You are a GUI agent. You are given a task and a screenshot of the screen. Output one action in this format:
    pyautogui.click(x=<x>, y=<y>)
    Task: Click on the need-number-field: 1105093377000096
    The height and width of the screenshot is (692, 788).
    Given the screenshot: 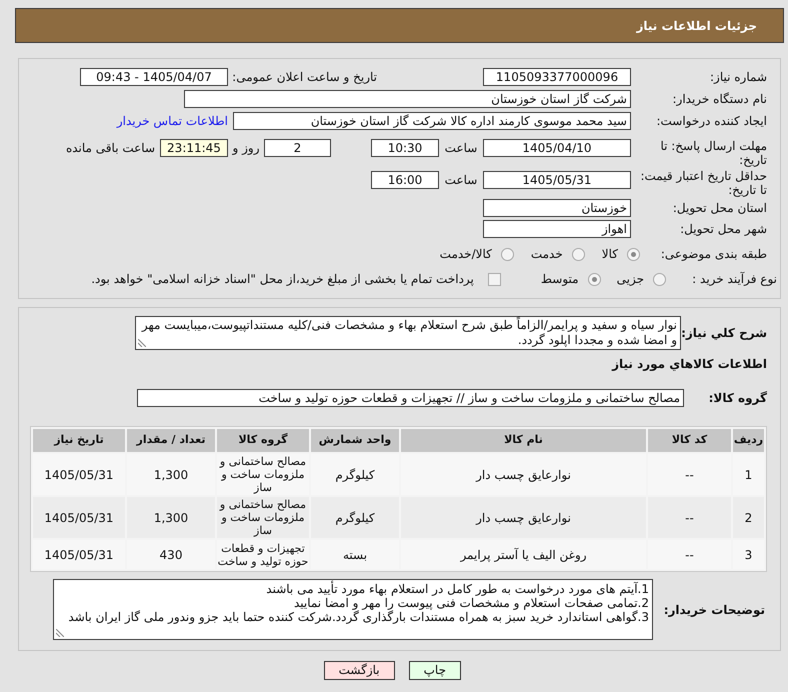 What is the action you would take?
    pyautogui.click(x=557, y=77)
    